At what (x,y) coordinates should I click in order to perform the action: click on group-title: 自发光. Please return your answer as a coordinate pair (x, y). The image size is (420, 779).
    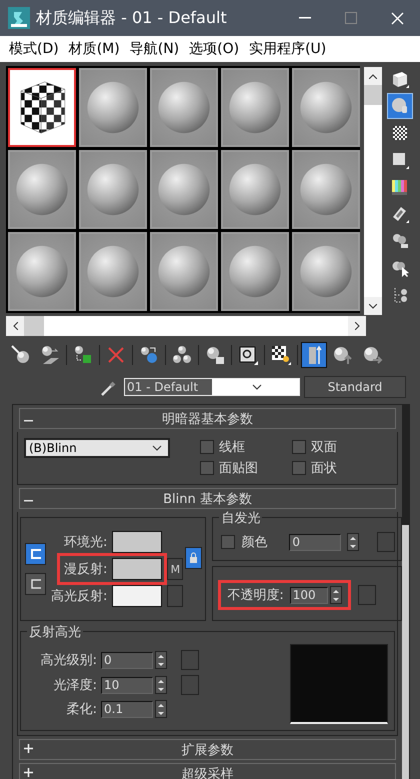
    Looking at the image, I should click on (240, 518).